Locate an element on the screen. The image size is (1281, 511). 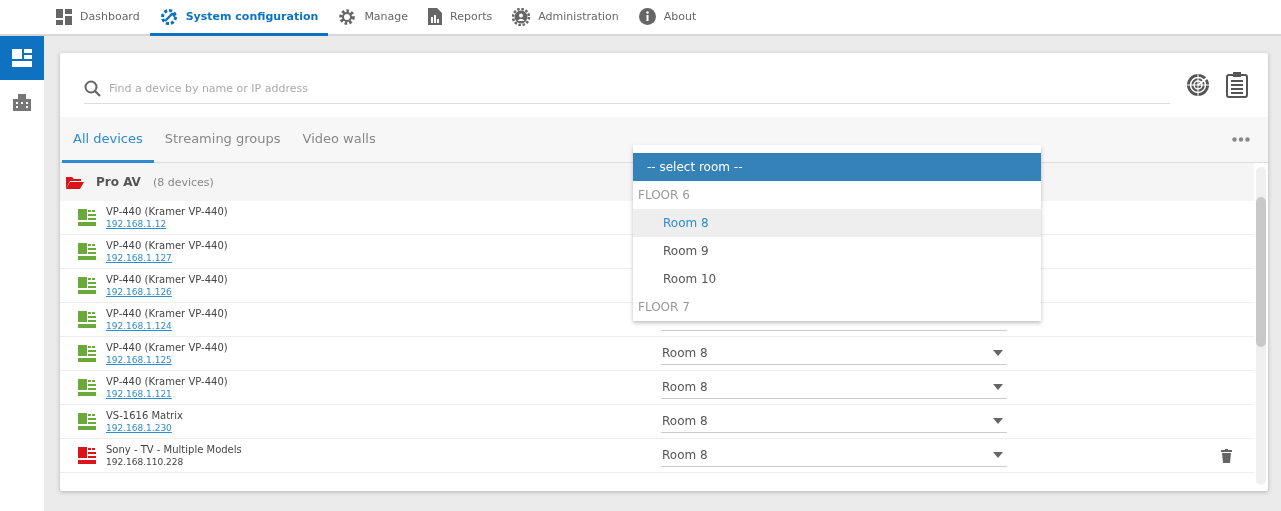
radar-icon is located at coordinates (1198, 85).